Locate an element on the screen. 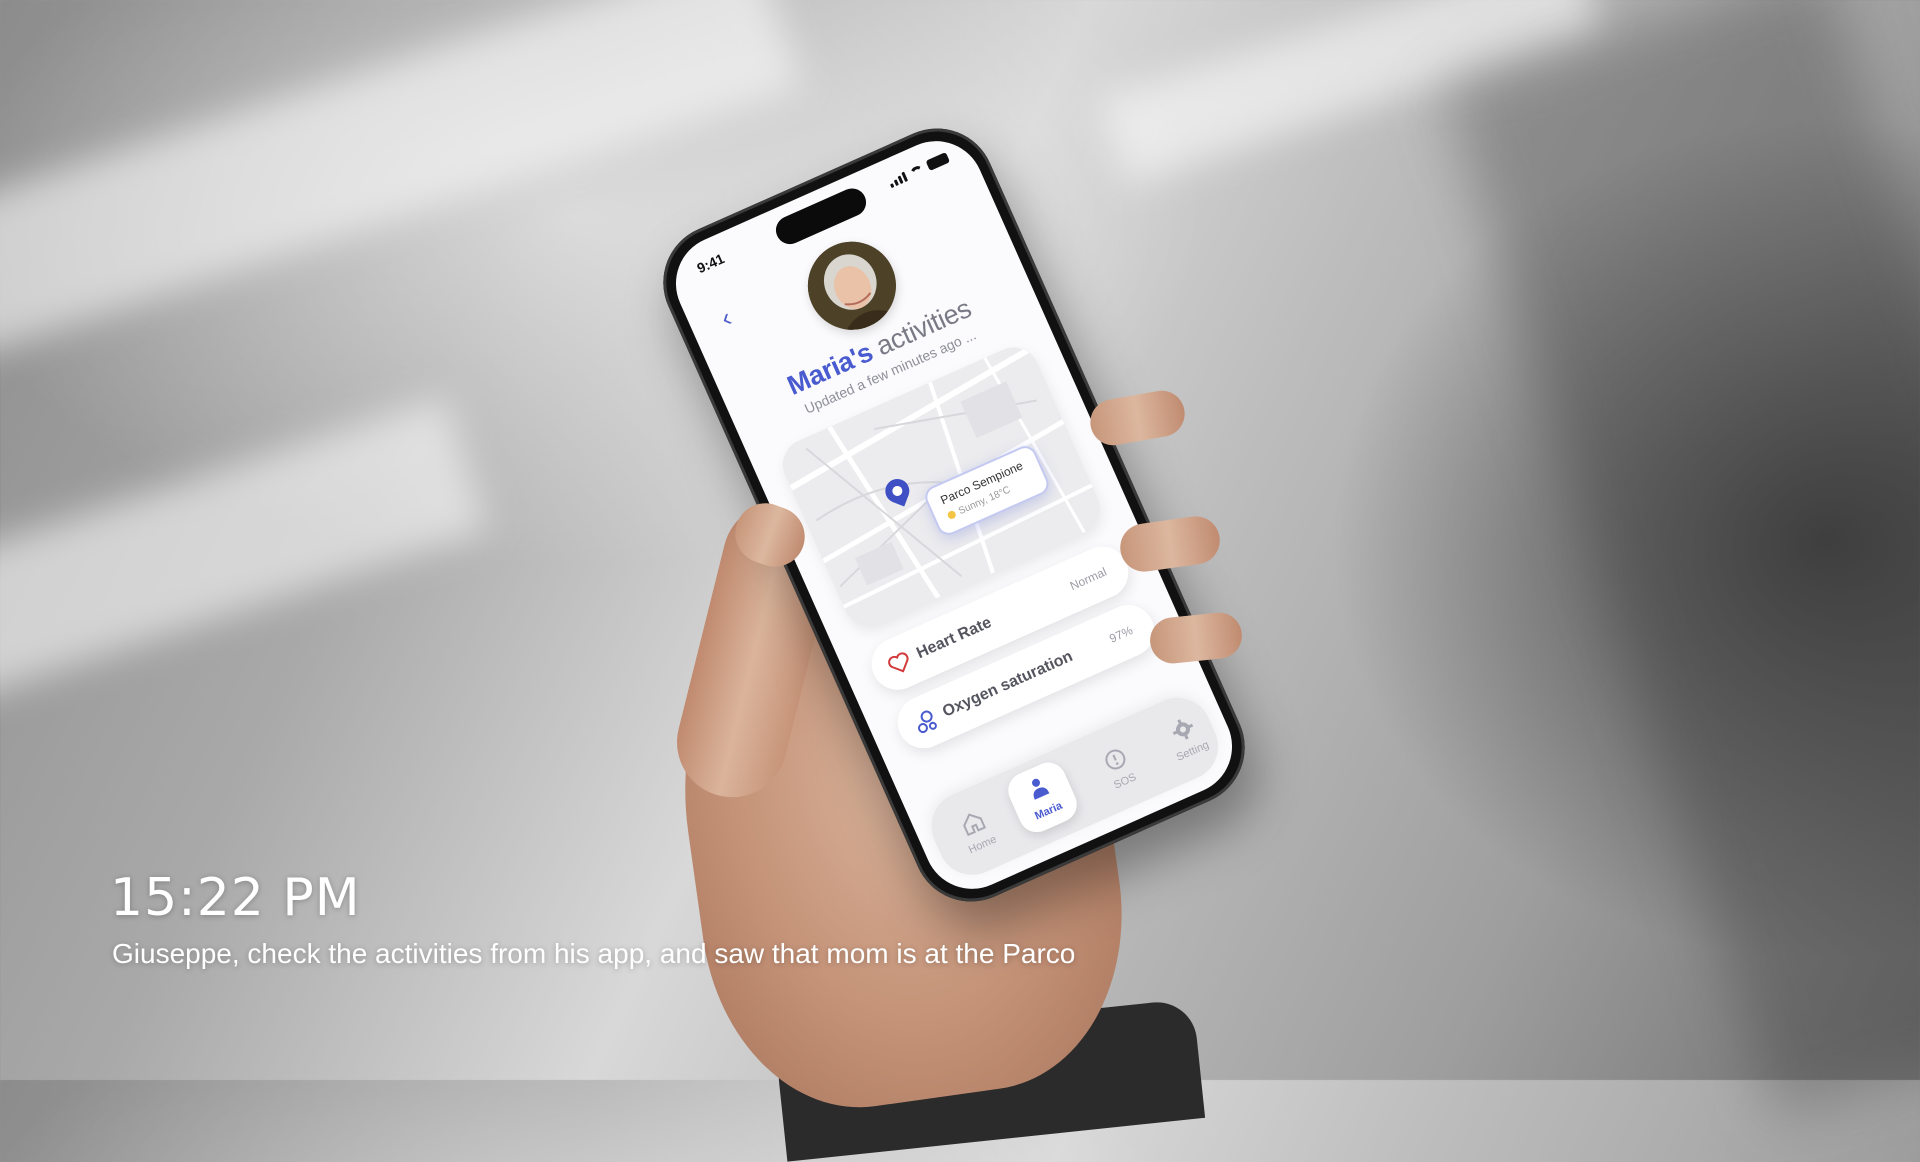 The width and height of the screenshot is (1920, 1162). wifi-icon is located at coordinates (917, 171).